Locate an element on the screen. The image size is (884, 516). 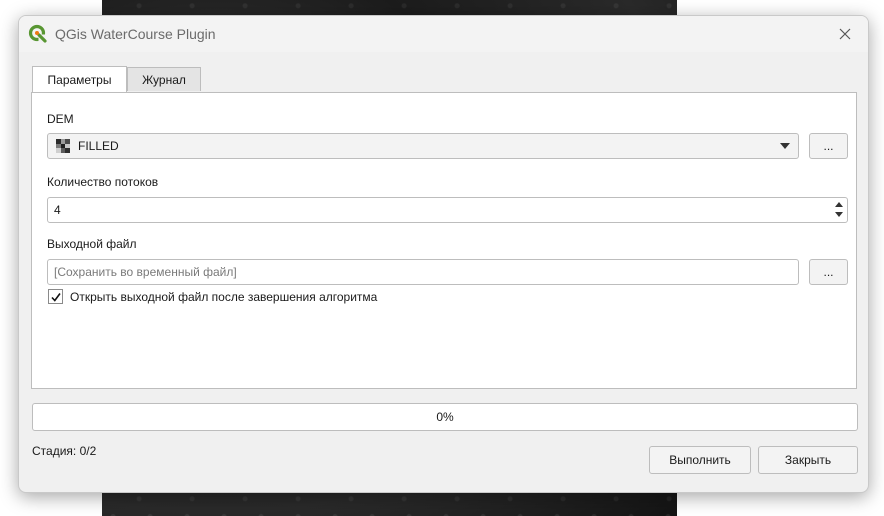
open-output-checkbox is located at coordinates (55, 296).